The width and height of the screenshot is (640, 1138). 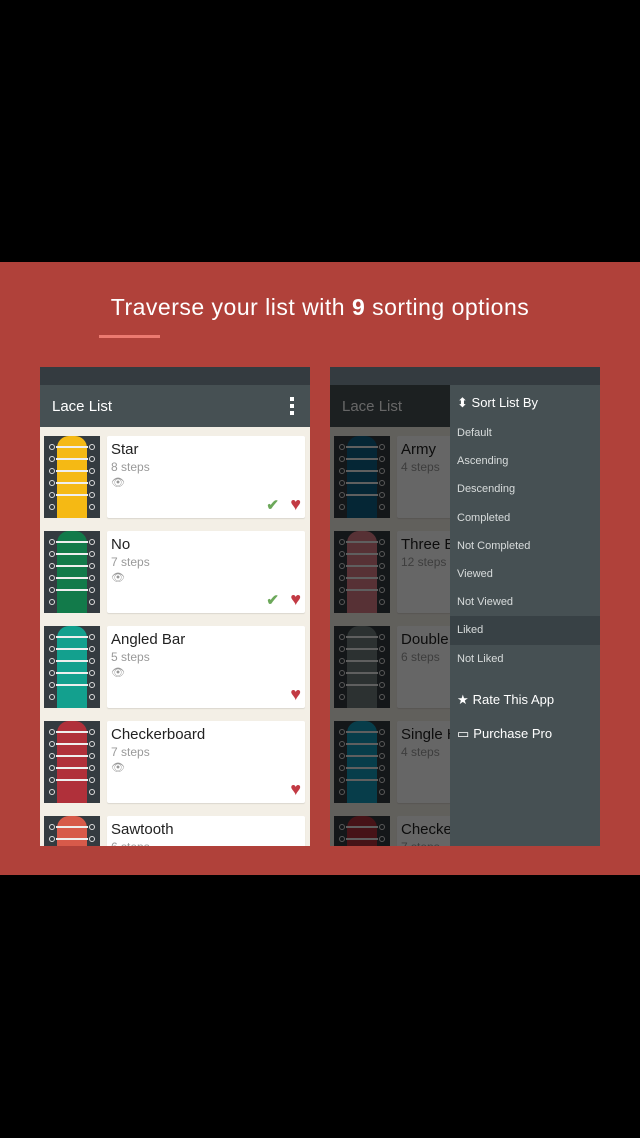 What do you see at coordinates (142, 829) in the screenshot?
I see `lace-name: Sawtooth` at bounding box center [142, 829].